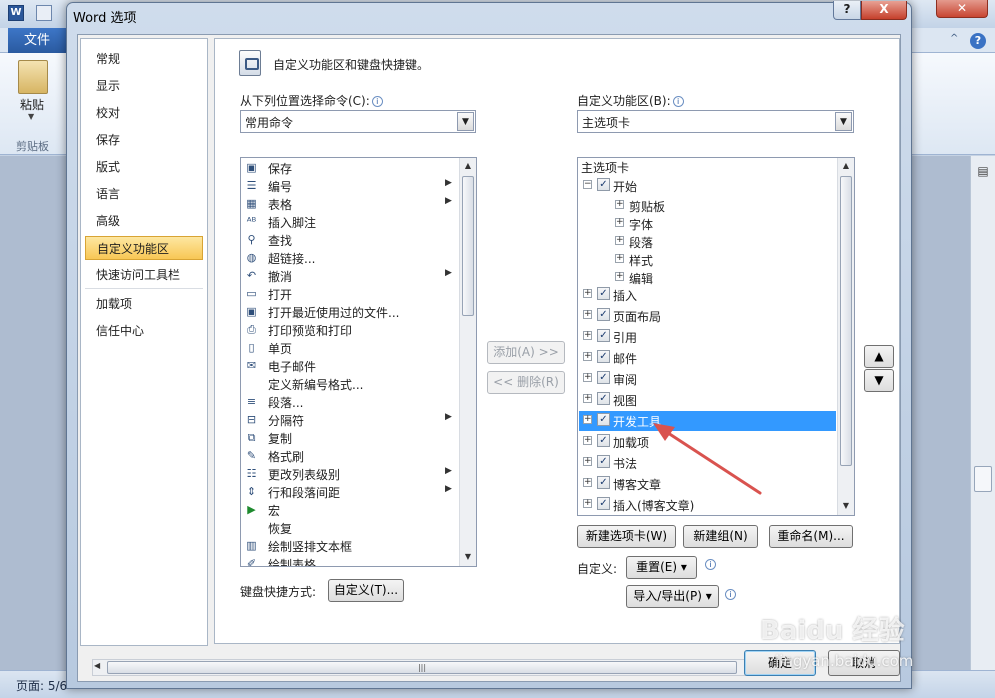  Describe the element at coordinates (349, 168) in the screenshot. I see `command-item: ▣ 保存` at that location.